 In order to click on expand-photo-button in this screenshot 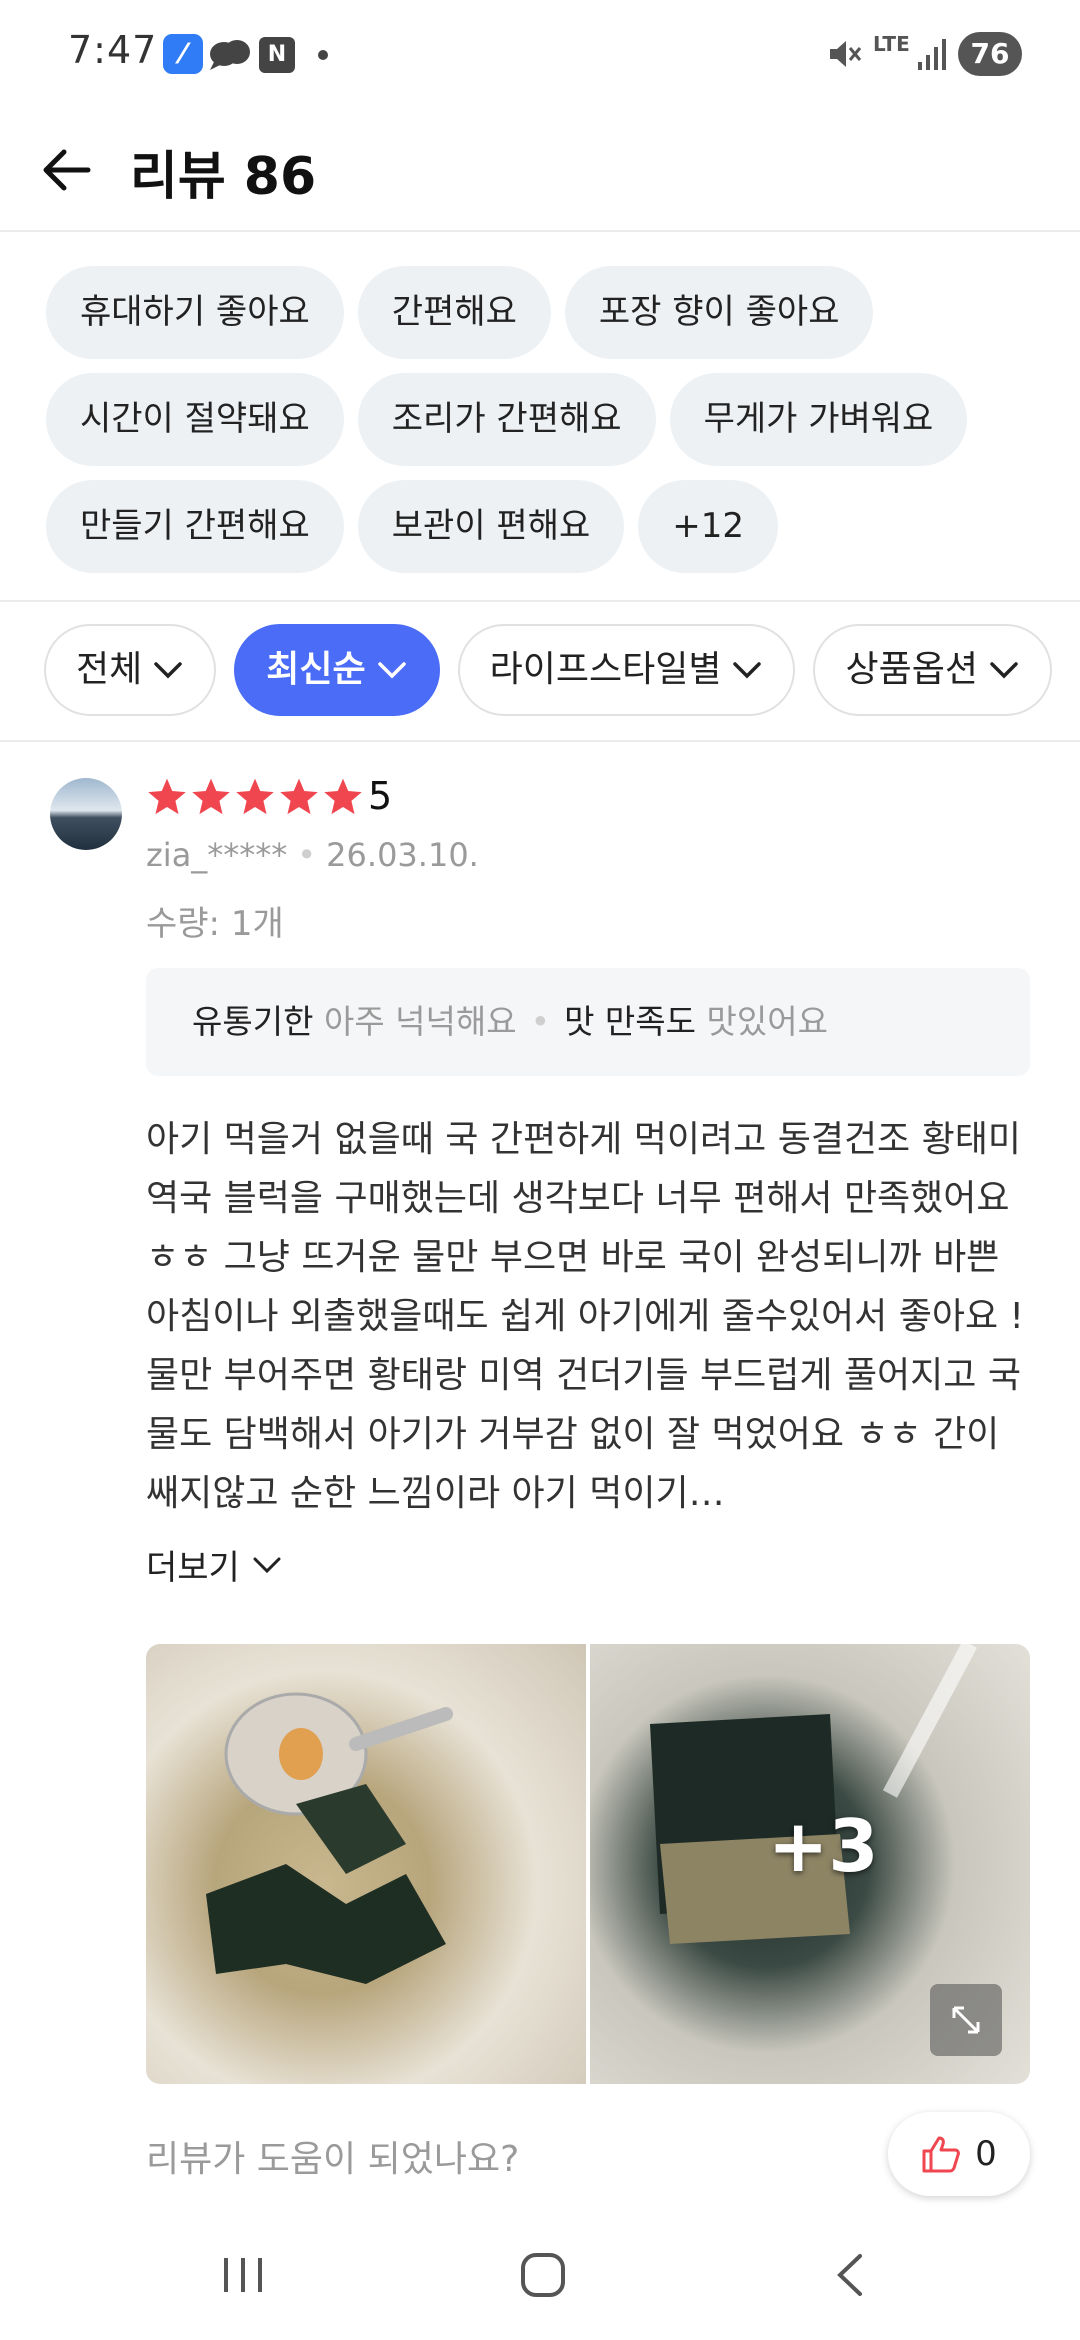, I will do `click(966, 2020)`.